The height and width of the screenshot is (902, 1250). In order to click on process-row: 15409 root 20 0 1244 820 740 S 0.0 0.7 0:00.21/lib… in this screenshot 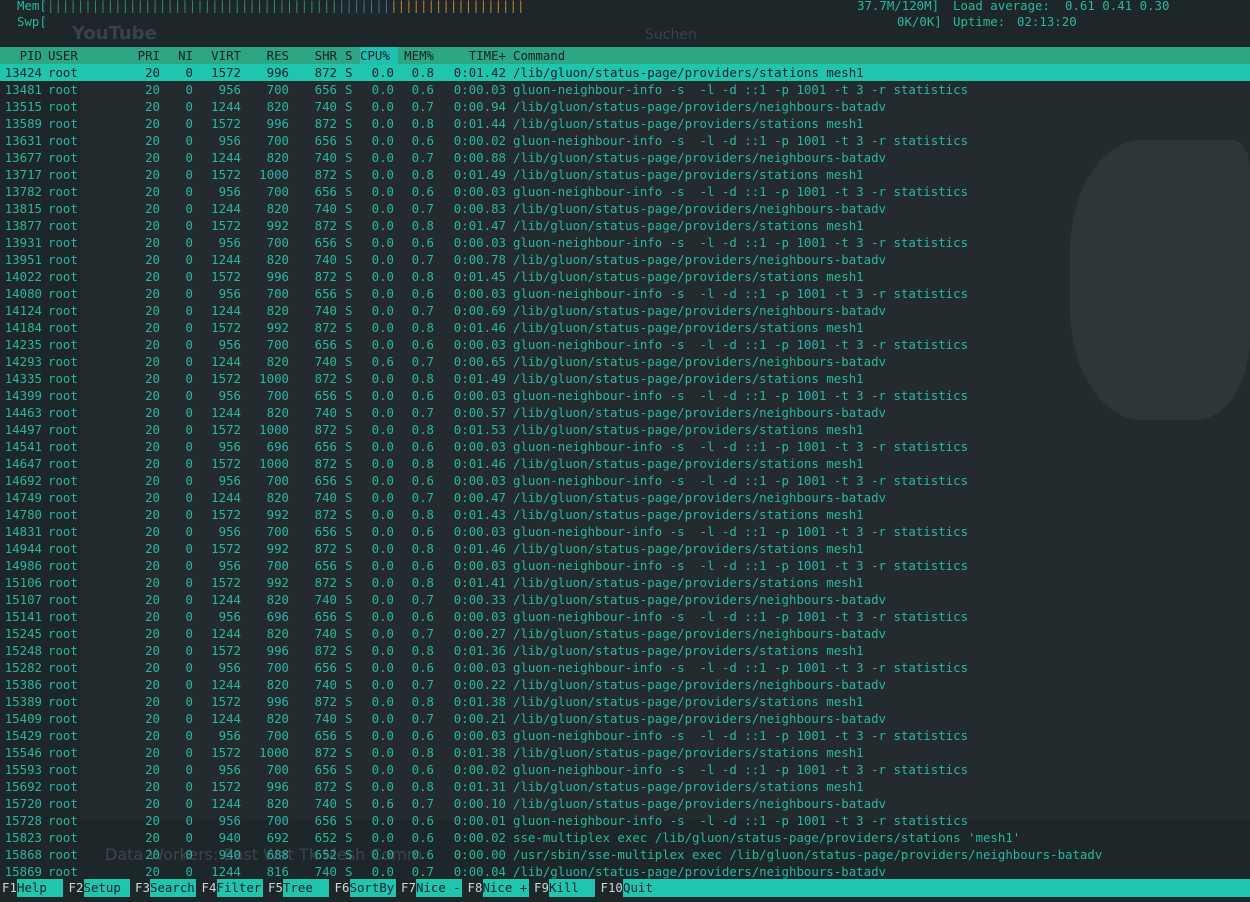, I will do `click(625, 718)`.